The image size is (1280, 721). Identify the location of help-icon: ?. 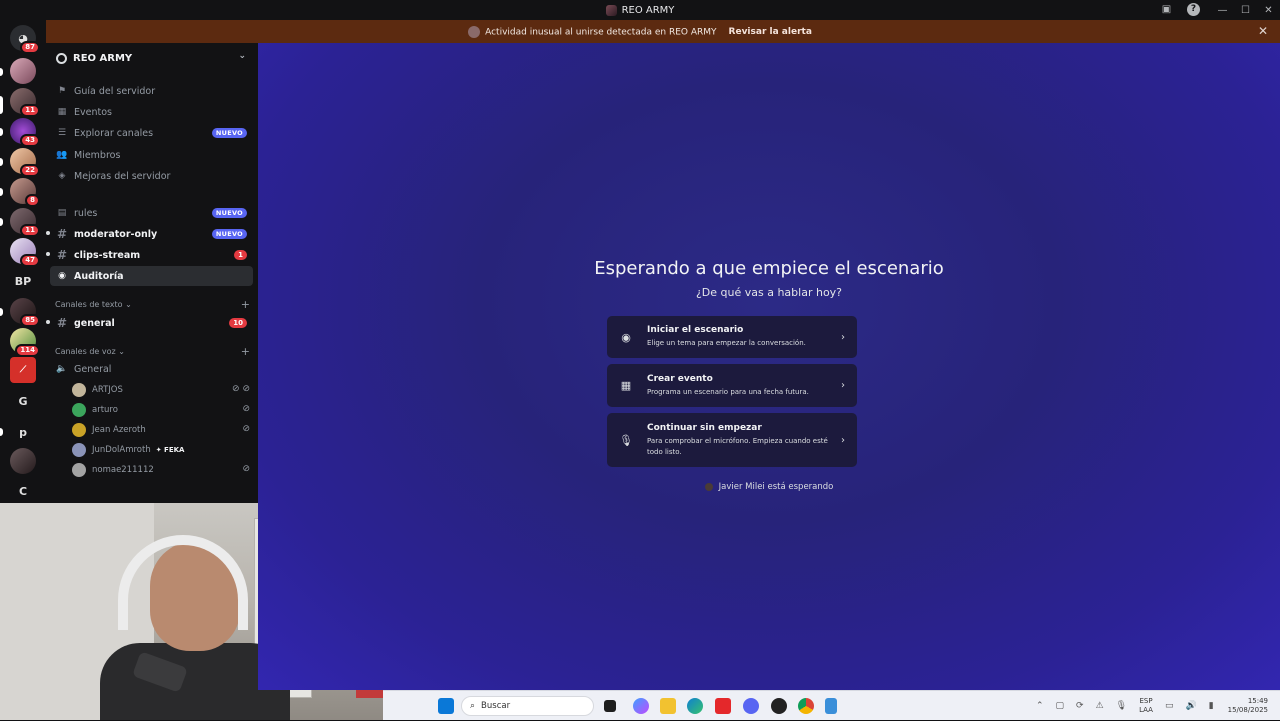
(1193, 9).